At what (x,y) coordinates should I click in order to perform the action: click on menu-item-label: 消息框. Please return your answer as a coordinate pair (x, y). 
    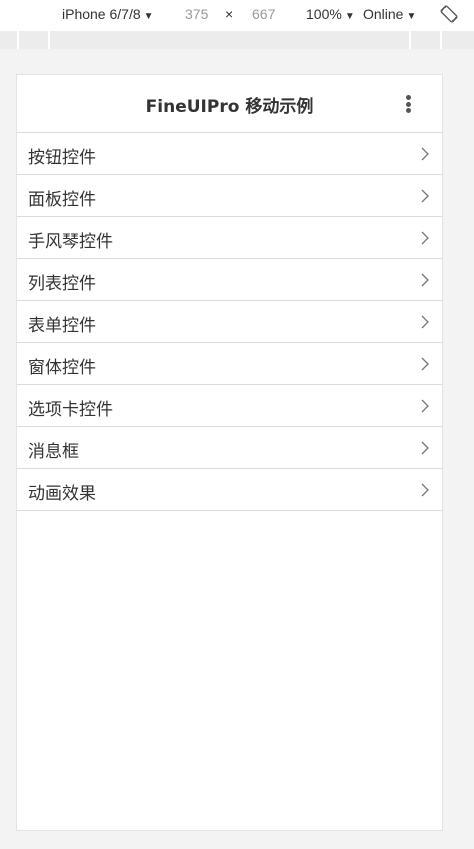
    Looking at the image, I should click on (53, 452).